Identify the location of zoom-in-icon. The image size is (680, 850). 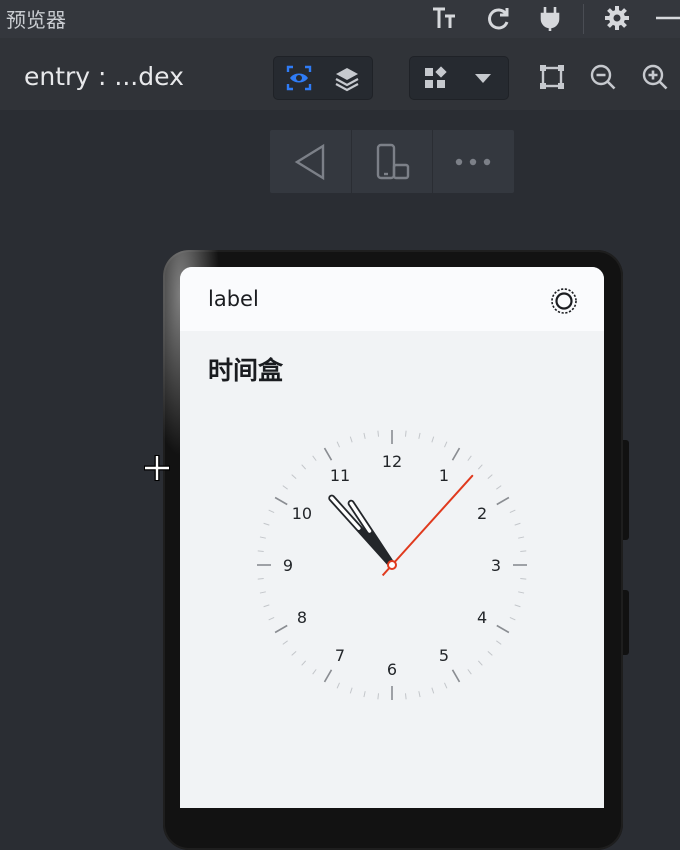
(655, 77).